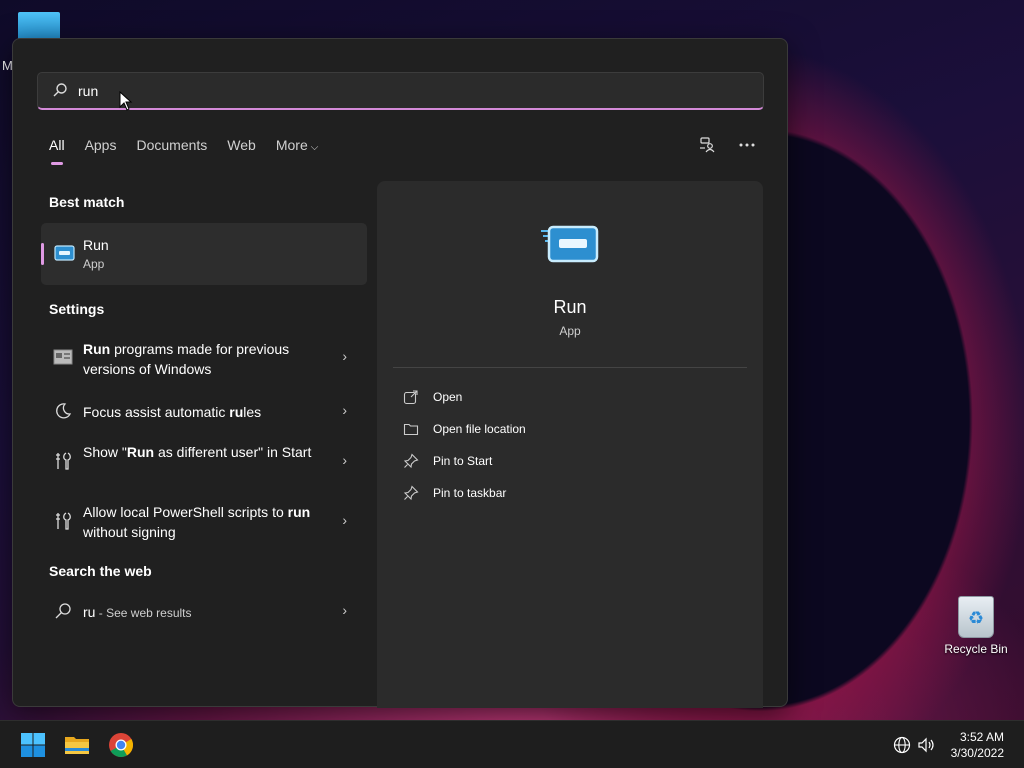  Describe the element at coordinates (77, 745) in the screenshot. I see `file-explorer-icon` at that location.